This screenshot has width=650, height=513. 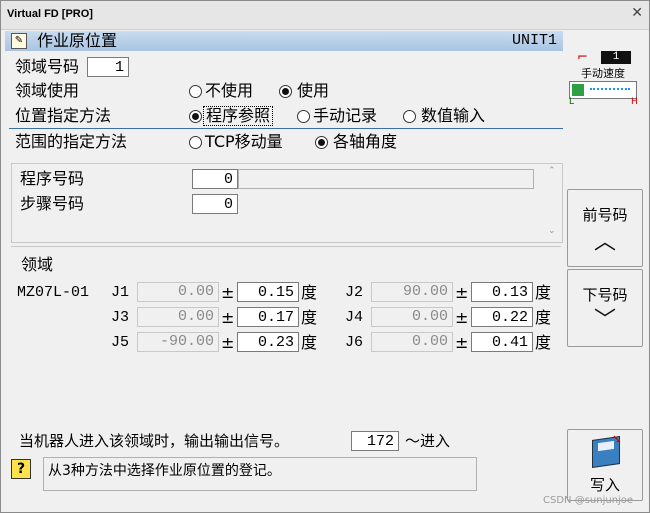 I want to click on joint-j3-label: J3, so click(x=120, y=317).